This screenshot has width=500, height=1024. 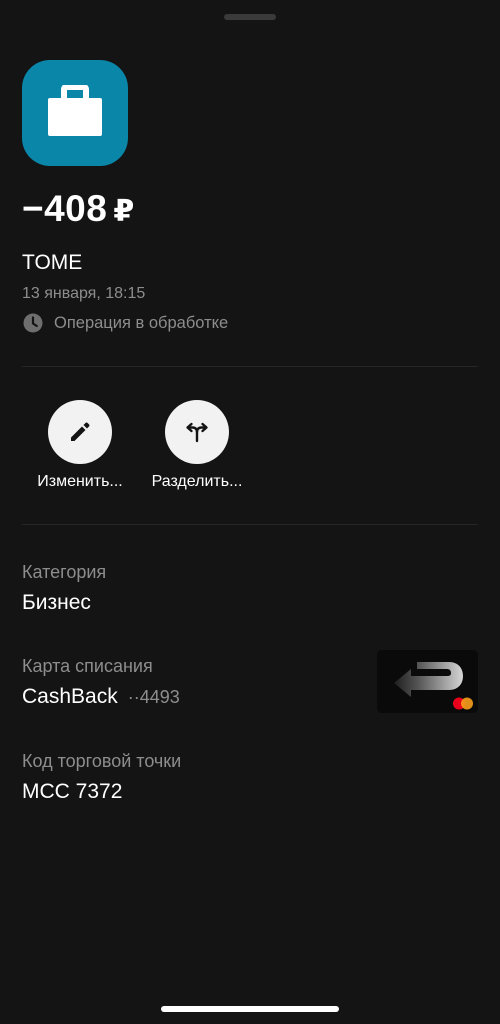 I want to click on split-arrows-icon, so click(x=197, y=432).